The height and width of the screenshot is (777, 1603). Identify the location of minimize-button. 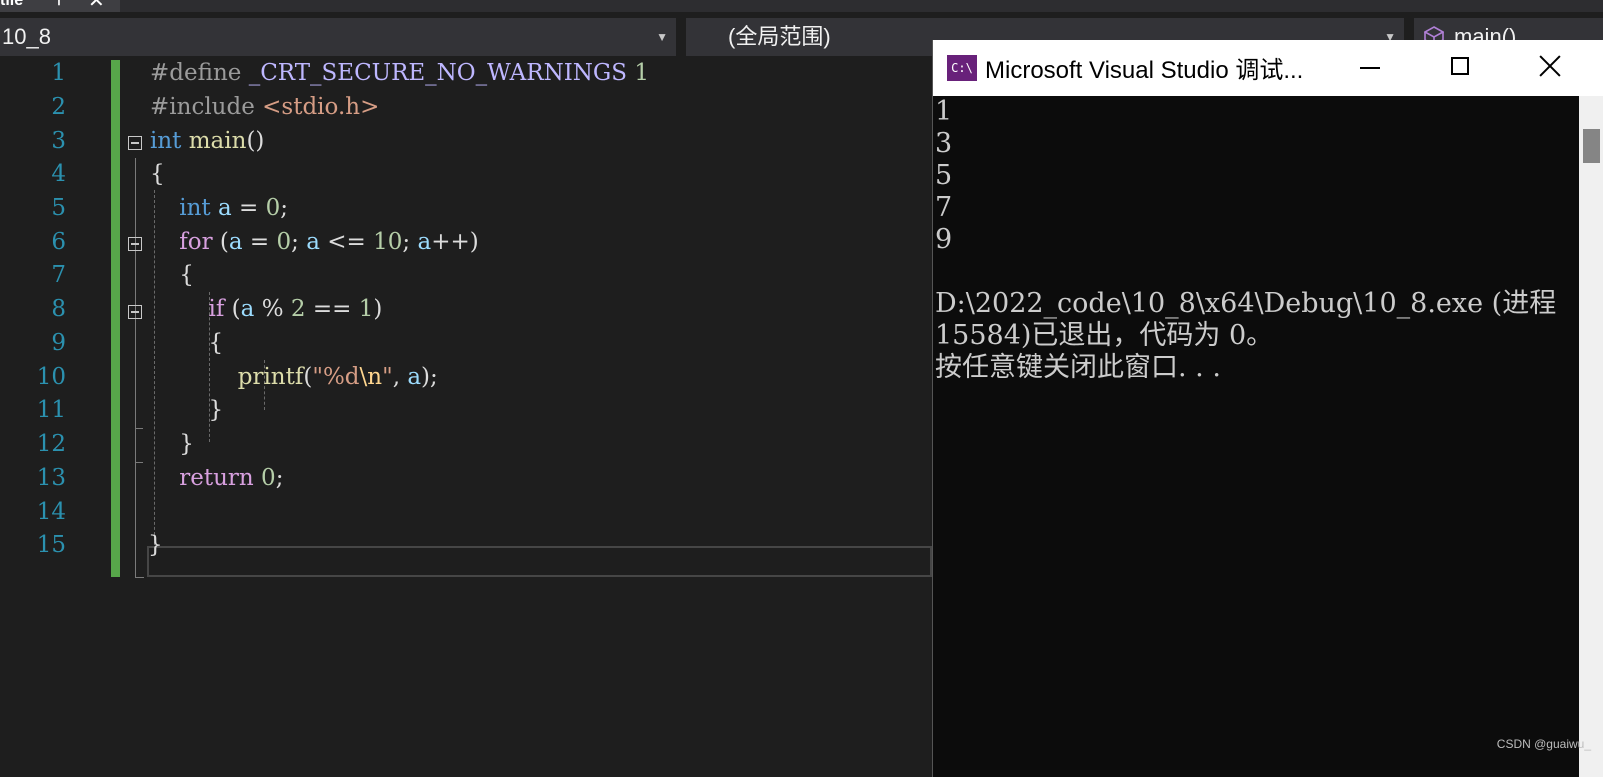
(1370, 68).